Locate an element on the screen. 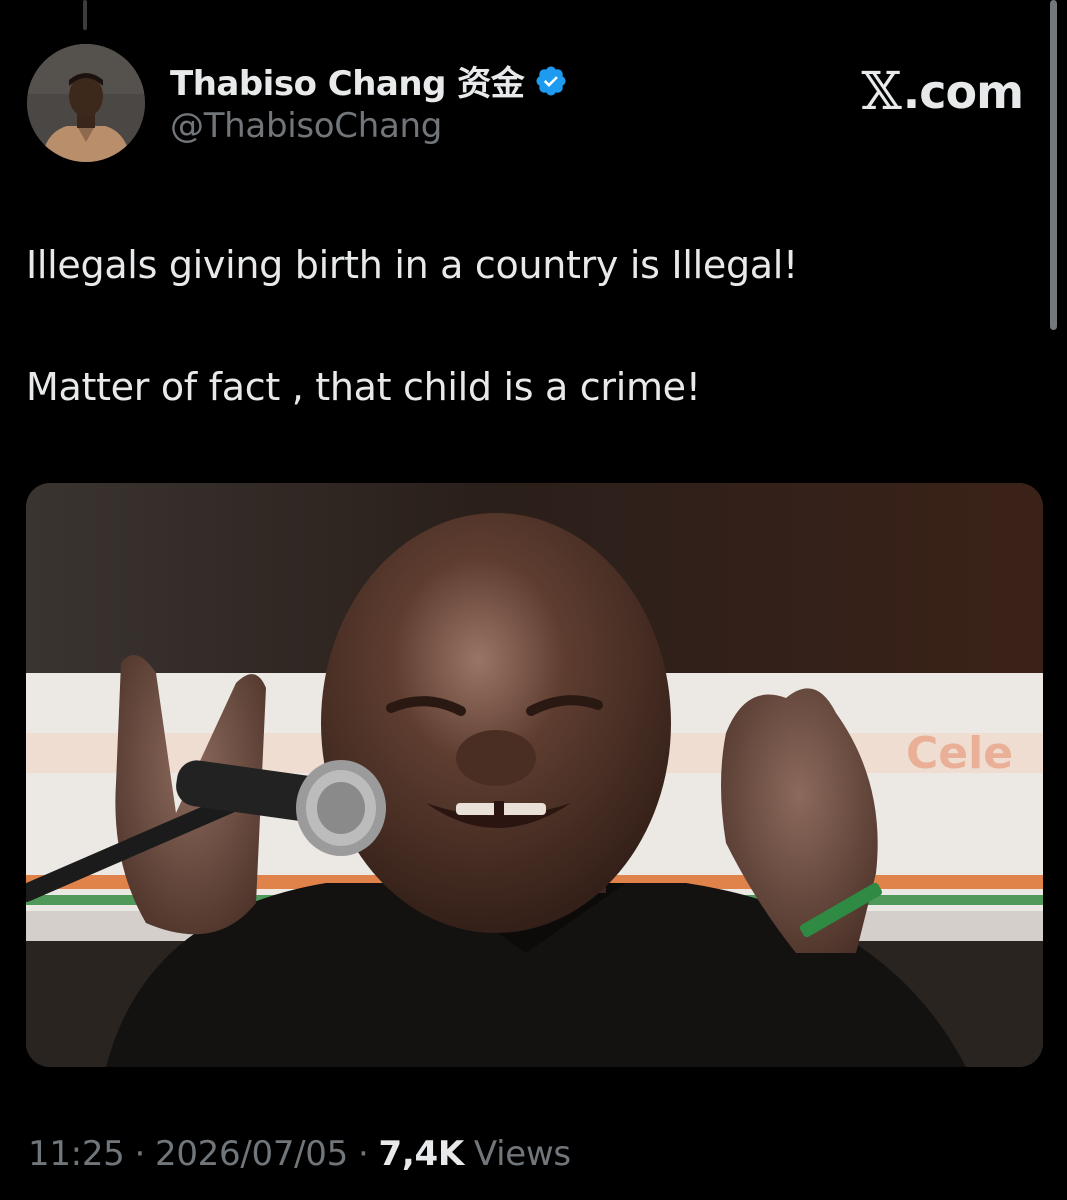  views-label: Views is located at coordinates (522, 1154).